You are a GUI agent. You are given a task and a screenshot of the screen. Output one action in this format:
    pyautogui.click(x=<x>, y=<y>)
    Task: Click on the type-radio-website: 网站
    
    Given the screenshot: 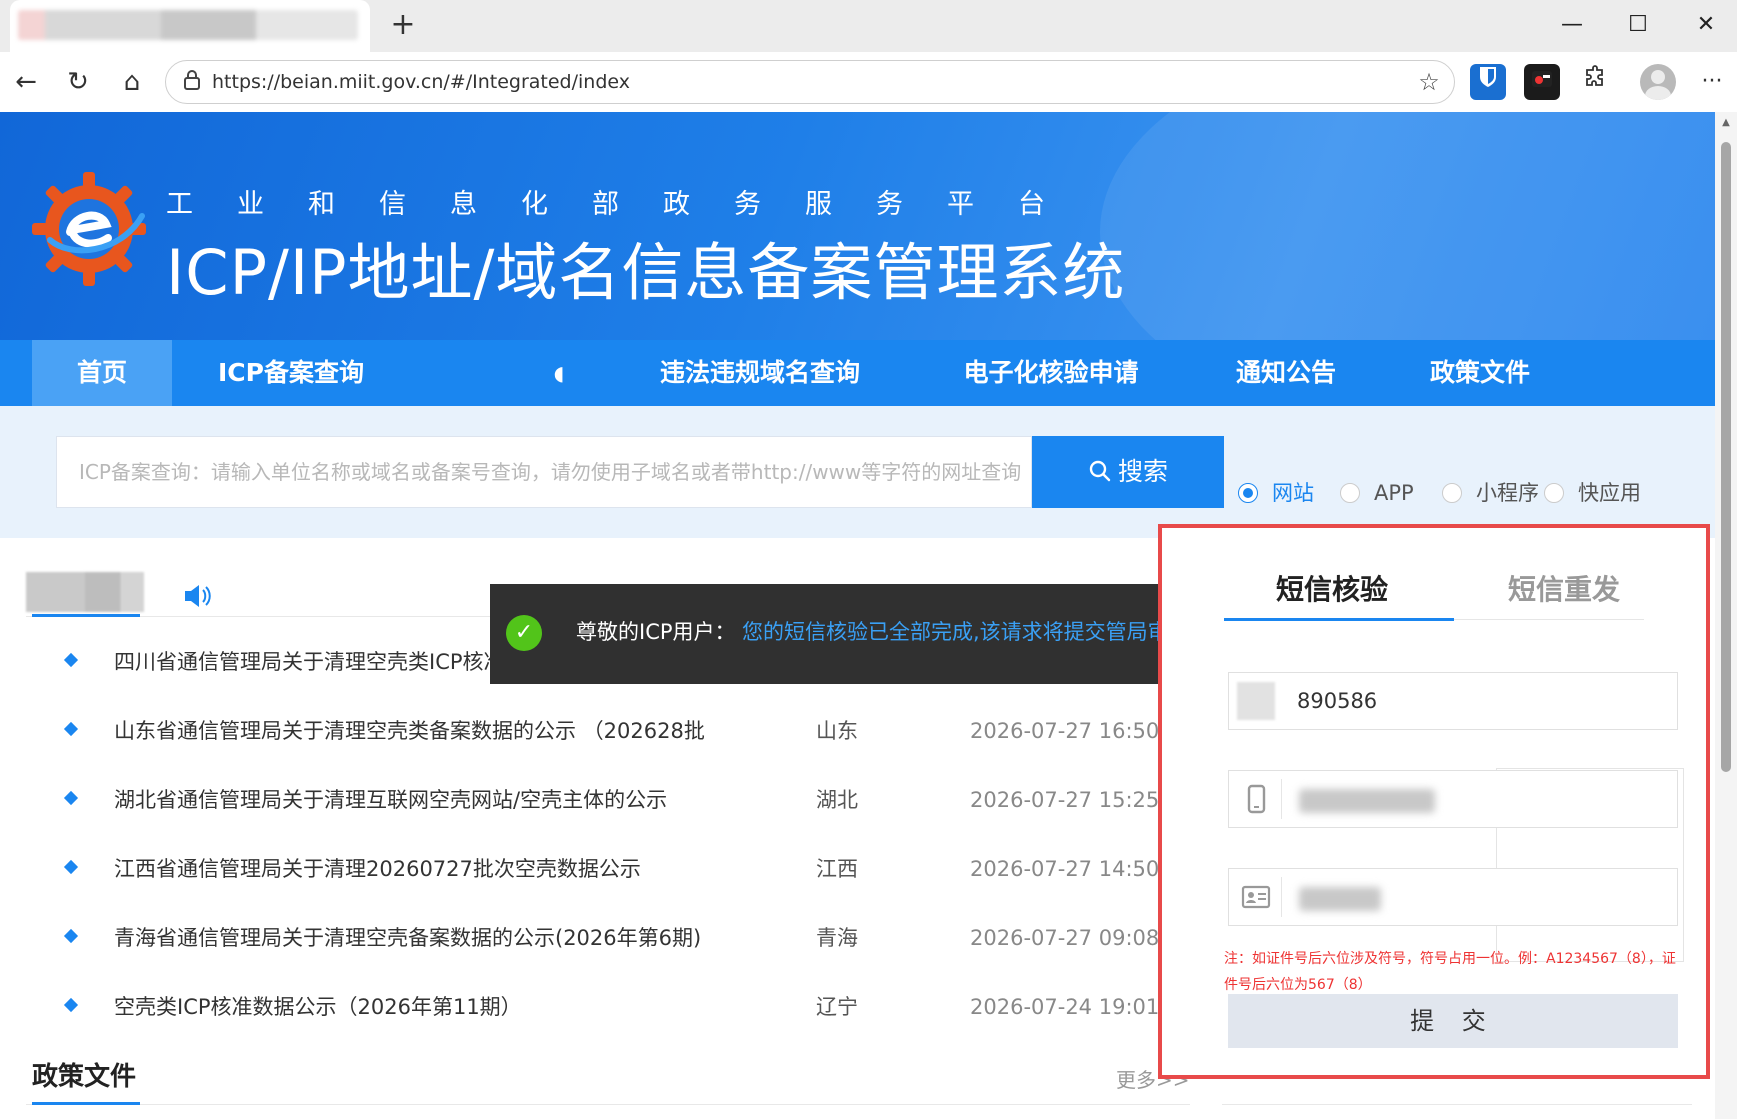 What is the action you would take?
    pyautogui.click(x=1276, y=493)
    